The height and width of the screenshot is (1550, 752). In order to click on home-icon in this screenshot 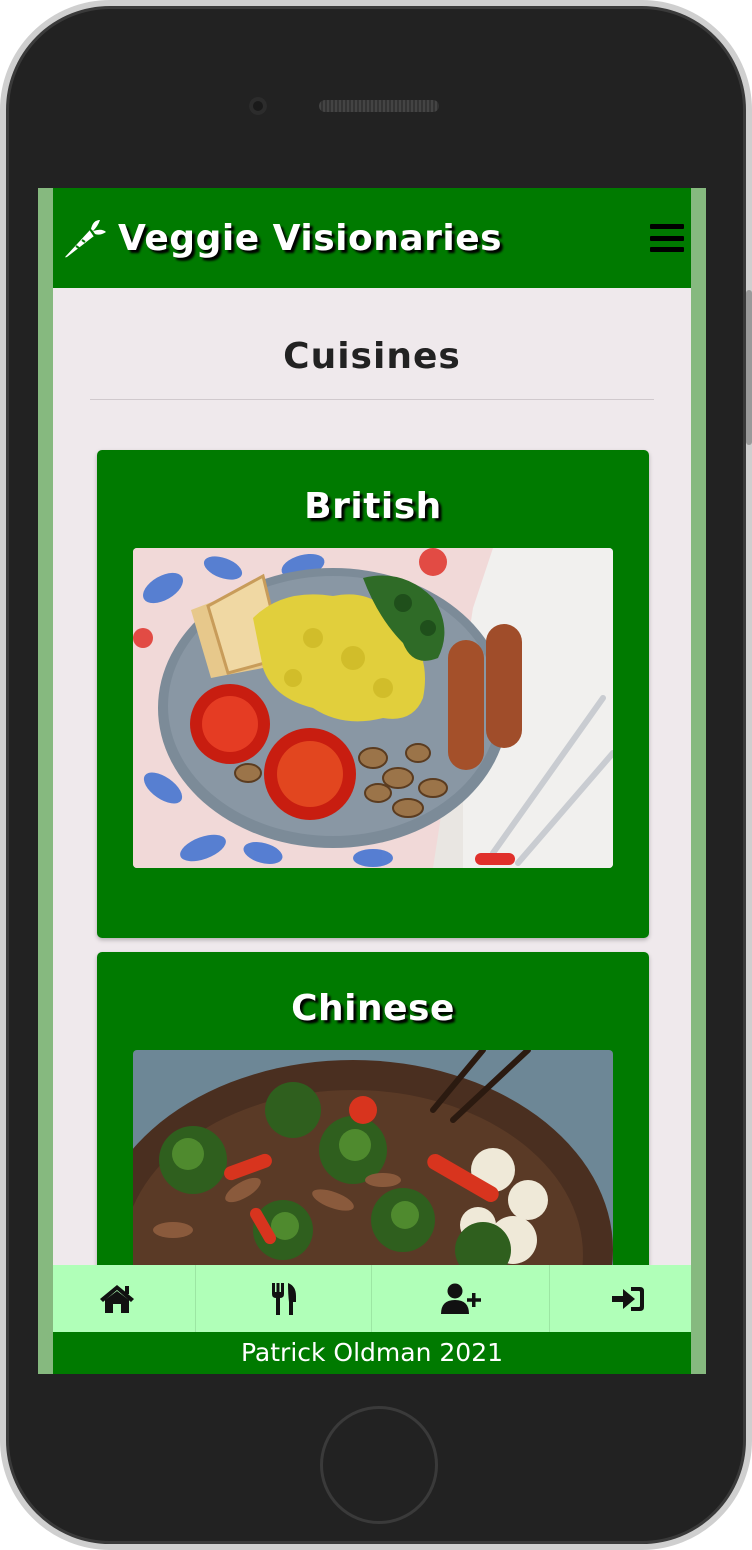, I will do `click(116, 1298)`.